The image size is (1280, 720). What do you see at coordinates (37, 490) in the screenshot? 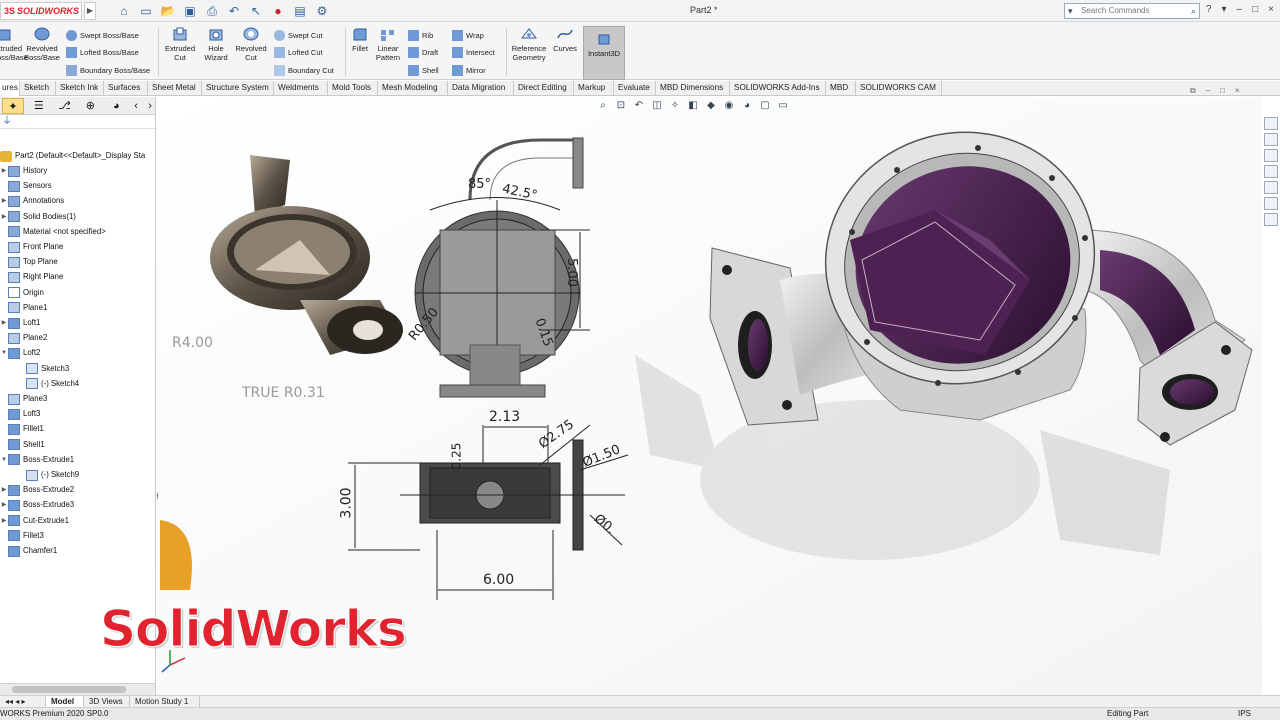
I see `tree-item-boss-extrude2: ▶ Boss-Extrude2` at bounding box center [37, 490].